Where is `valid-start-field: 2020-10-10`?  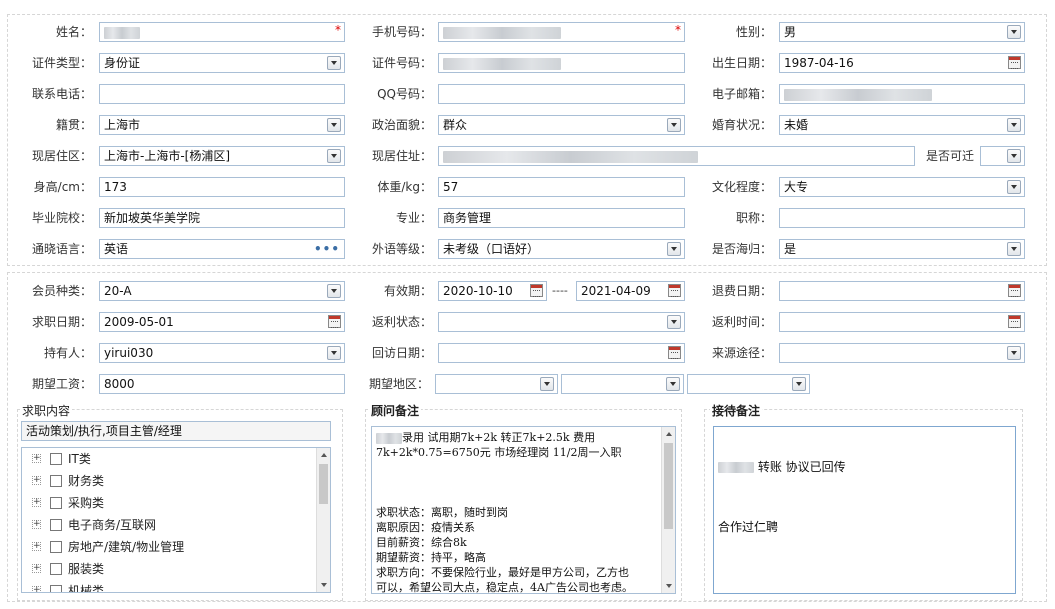 valid-start-field: 2020-10-10 is located at coordinates (492, 291).